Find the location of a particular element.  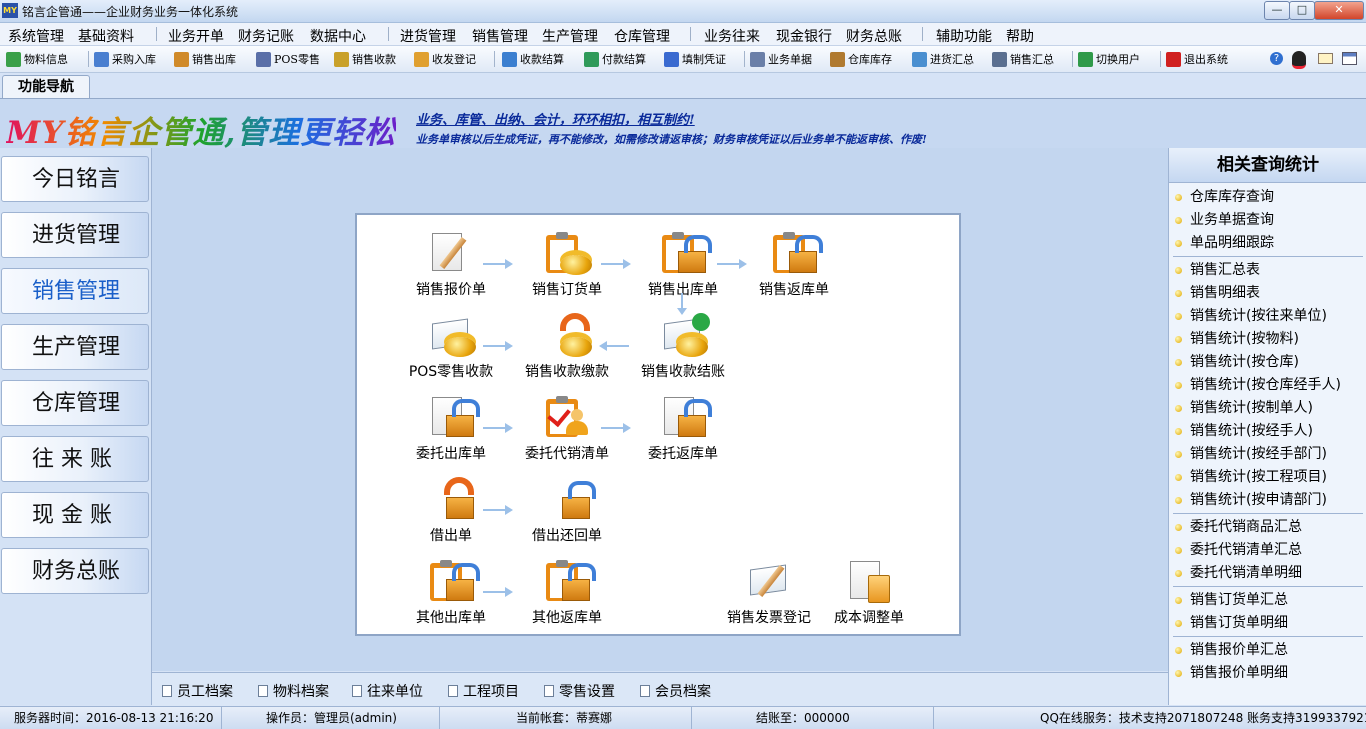

toolbar-button: 销售汇总 is located at coordinates (1023, 59).